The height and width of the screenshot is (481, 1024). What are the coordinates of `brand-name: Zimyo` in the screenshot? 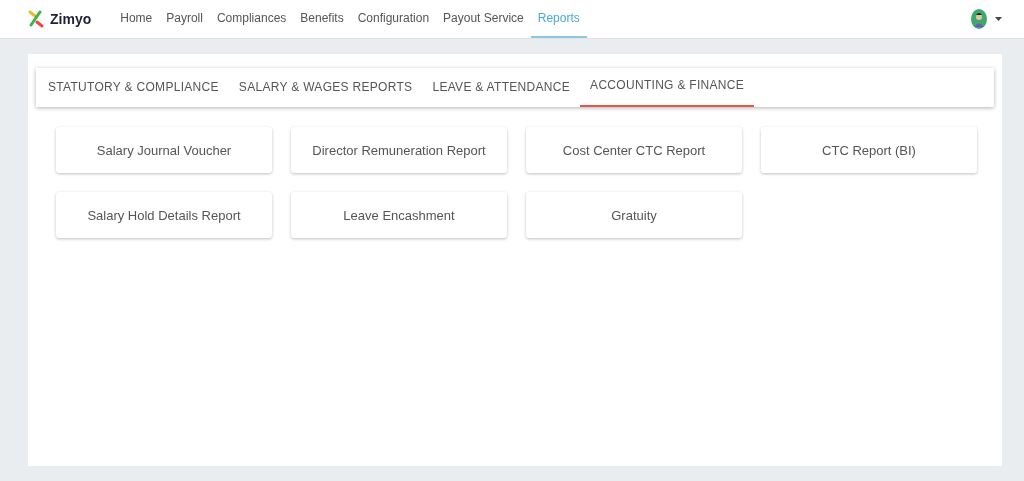 It's located at (71, 19).